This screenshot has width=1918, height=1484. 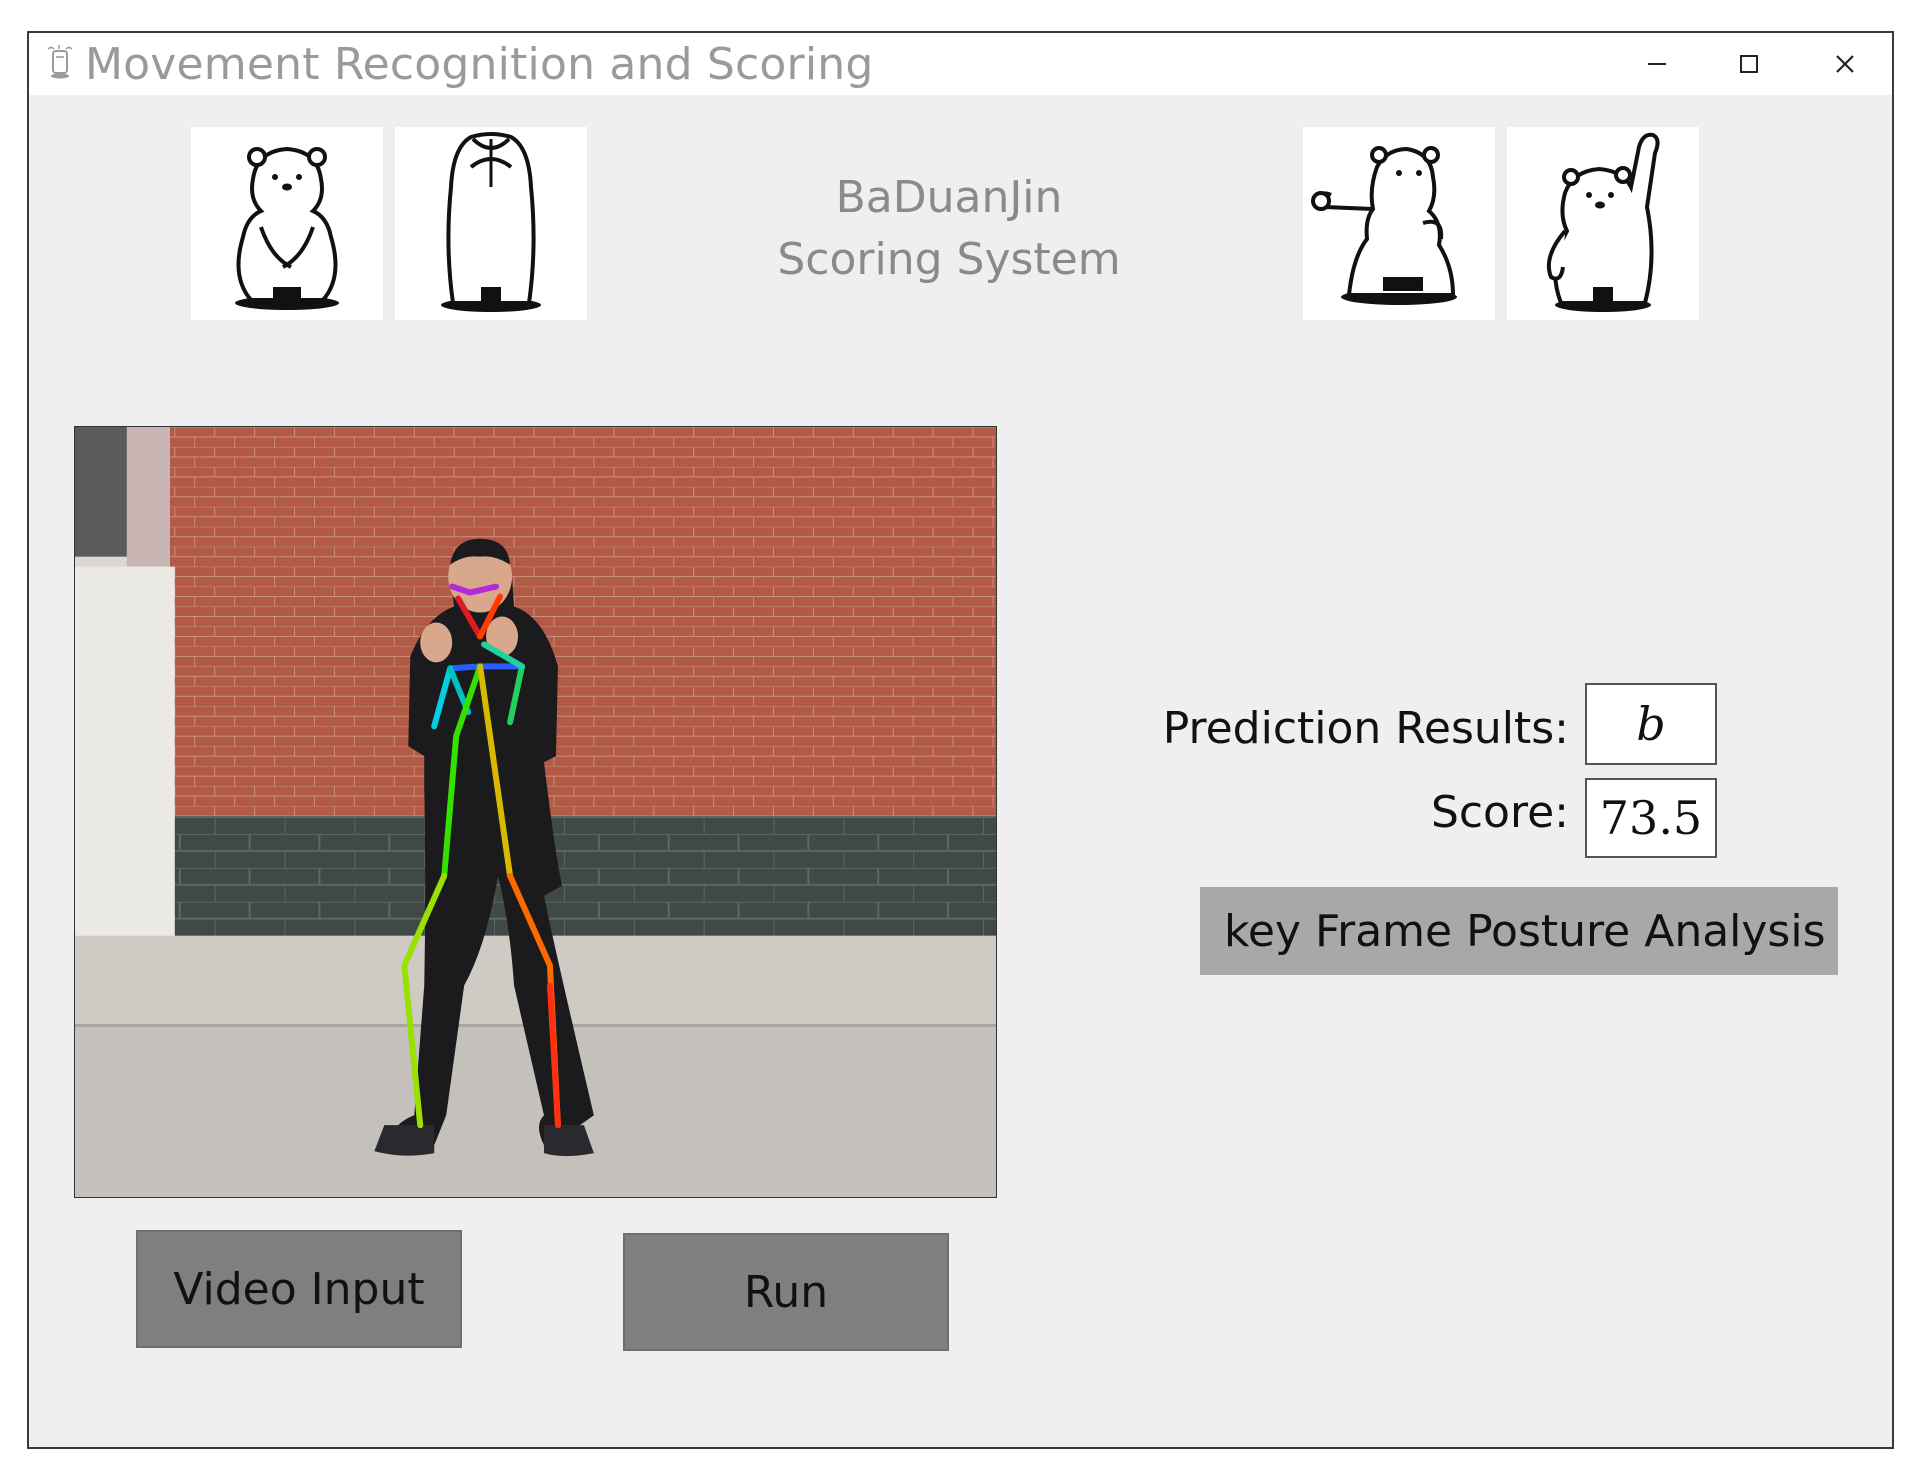 I want to click on title-bar: Movement Recognition and Scoring, so click(x=960, y=64).